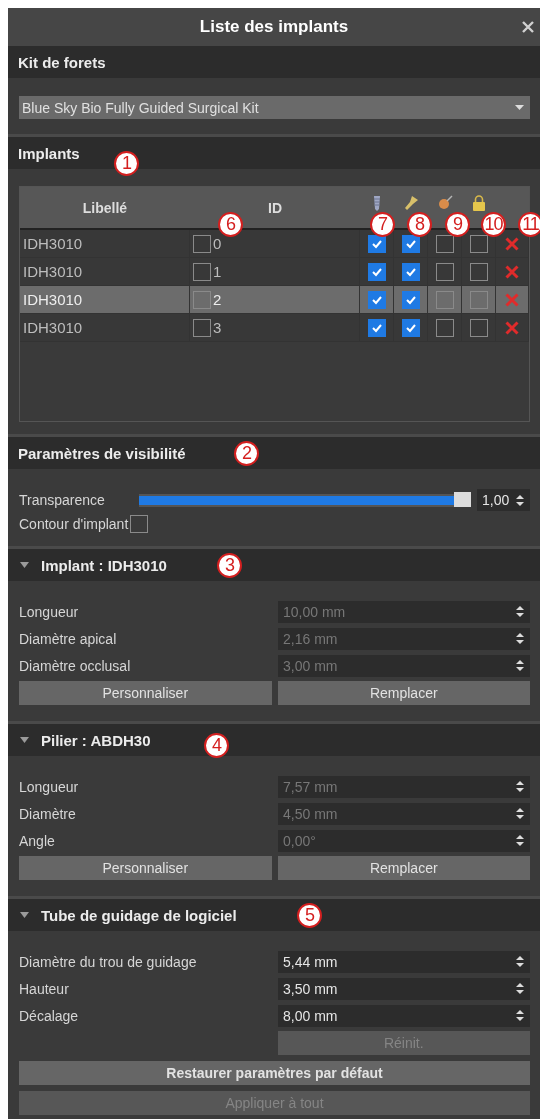  Describe the element at coordinates (62, 62) in the screenshot. I see `section-title: Kit de forets` at that location.